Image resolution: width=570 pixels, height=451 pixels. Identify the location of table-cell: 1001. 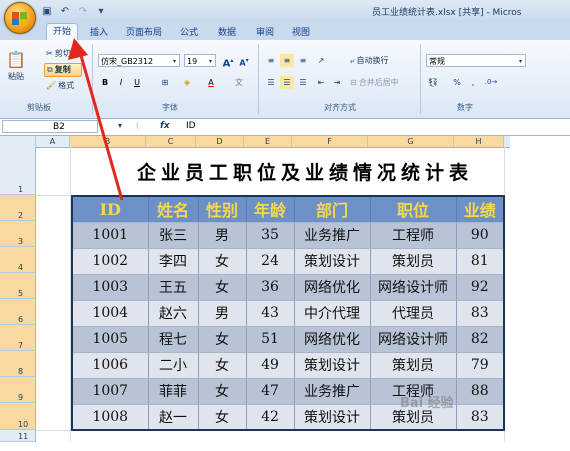
(110, 235).